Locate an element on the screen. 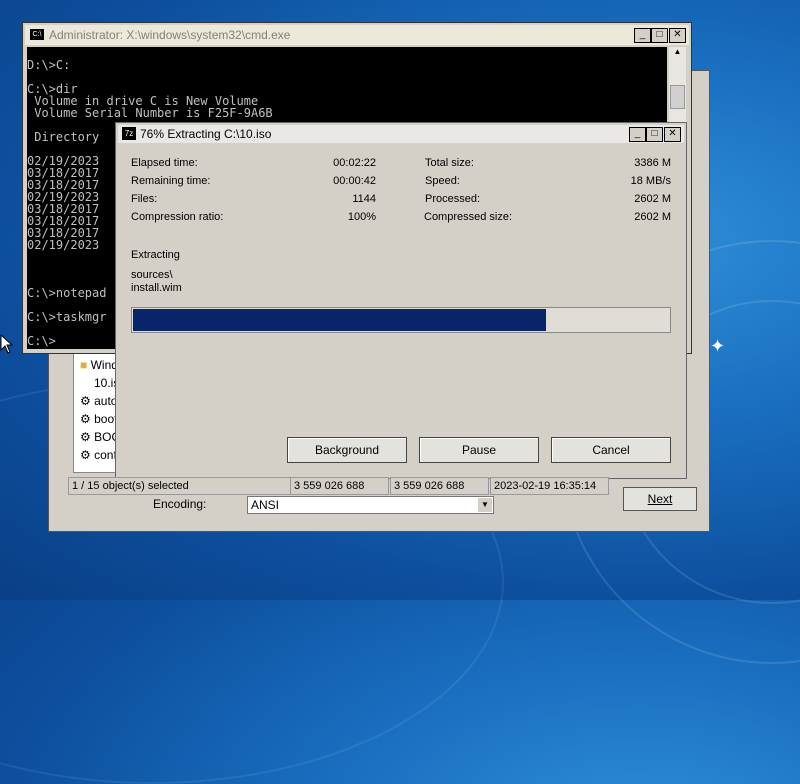  pause-button: Pause is located at coordinates (479, 450).